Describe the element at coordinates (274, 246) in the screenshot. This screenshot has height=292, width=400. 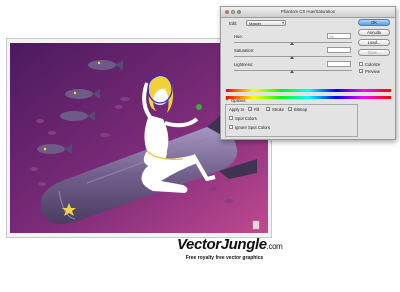
I see `brand-suffix: .com` at that location.